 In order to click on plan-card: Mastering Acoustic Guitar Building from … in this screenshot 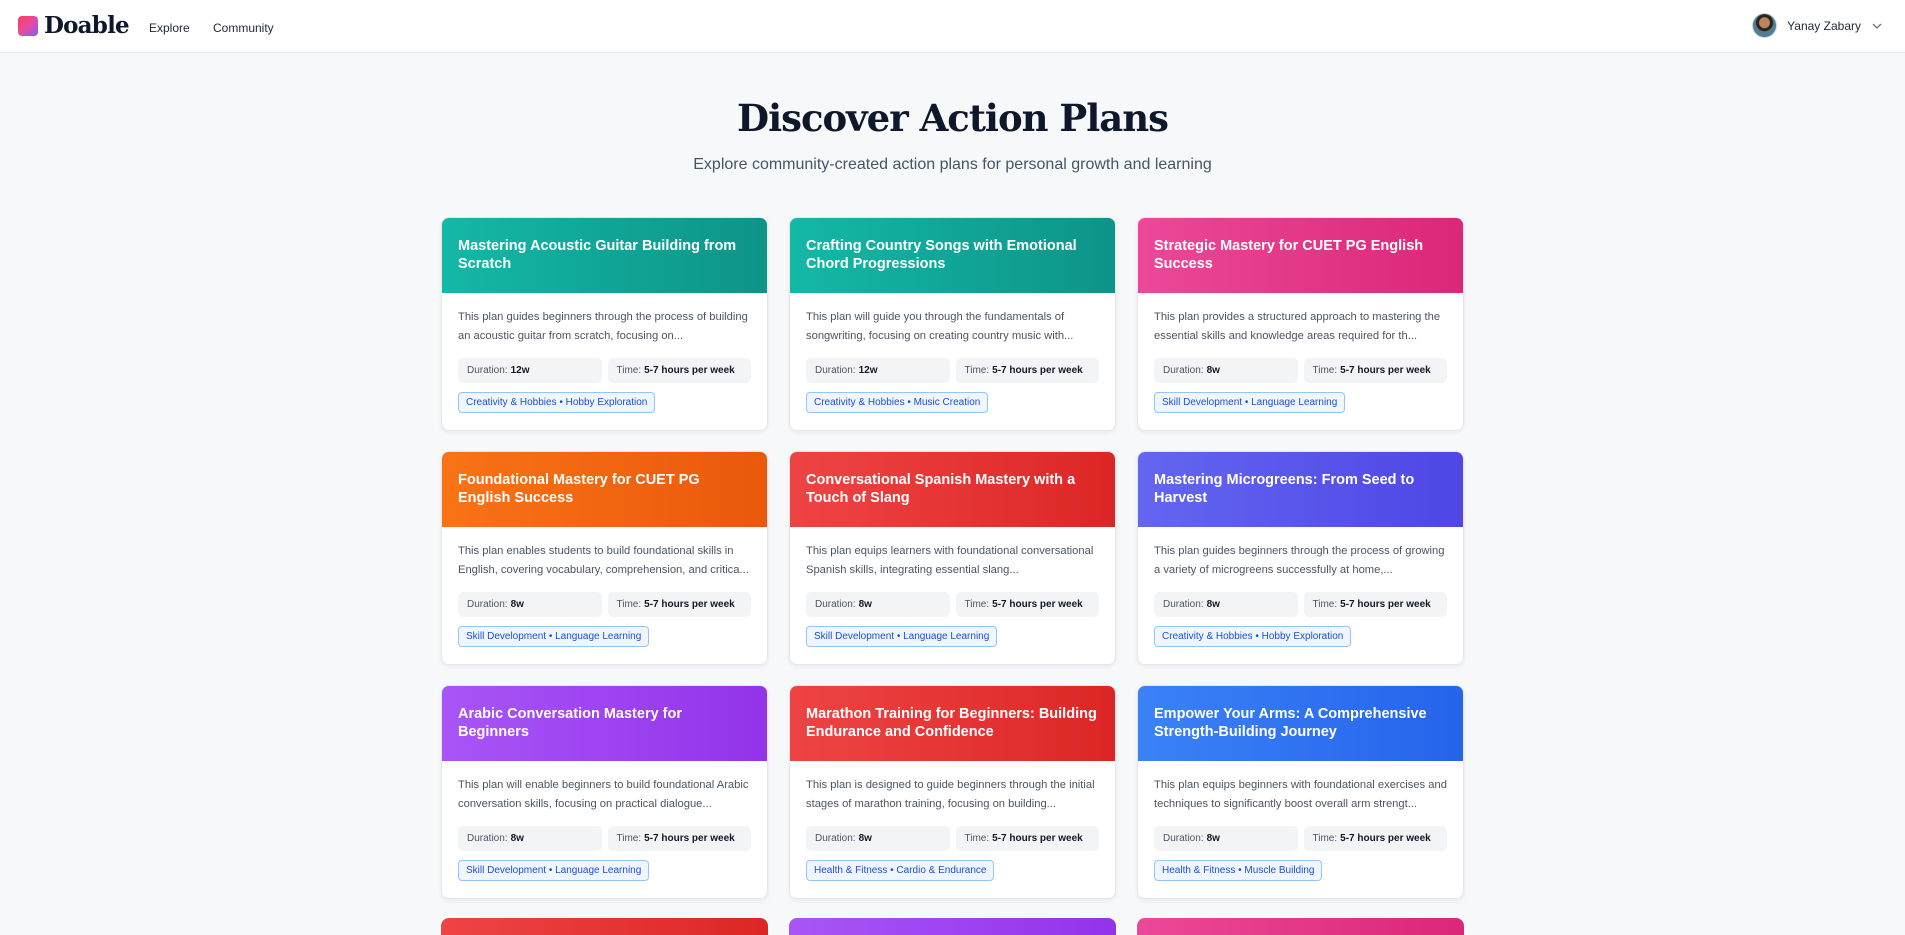, I will do `click(604, 324)`.